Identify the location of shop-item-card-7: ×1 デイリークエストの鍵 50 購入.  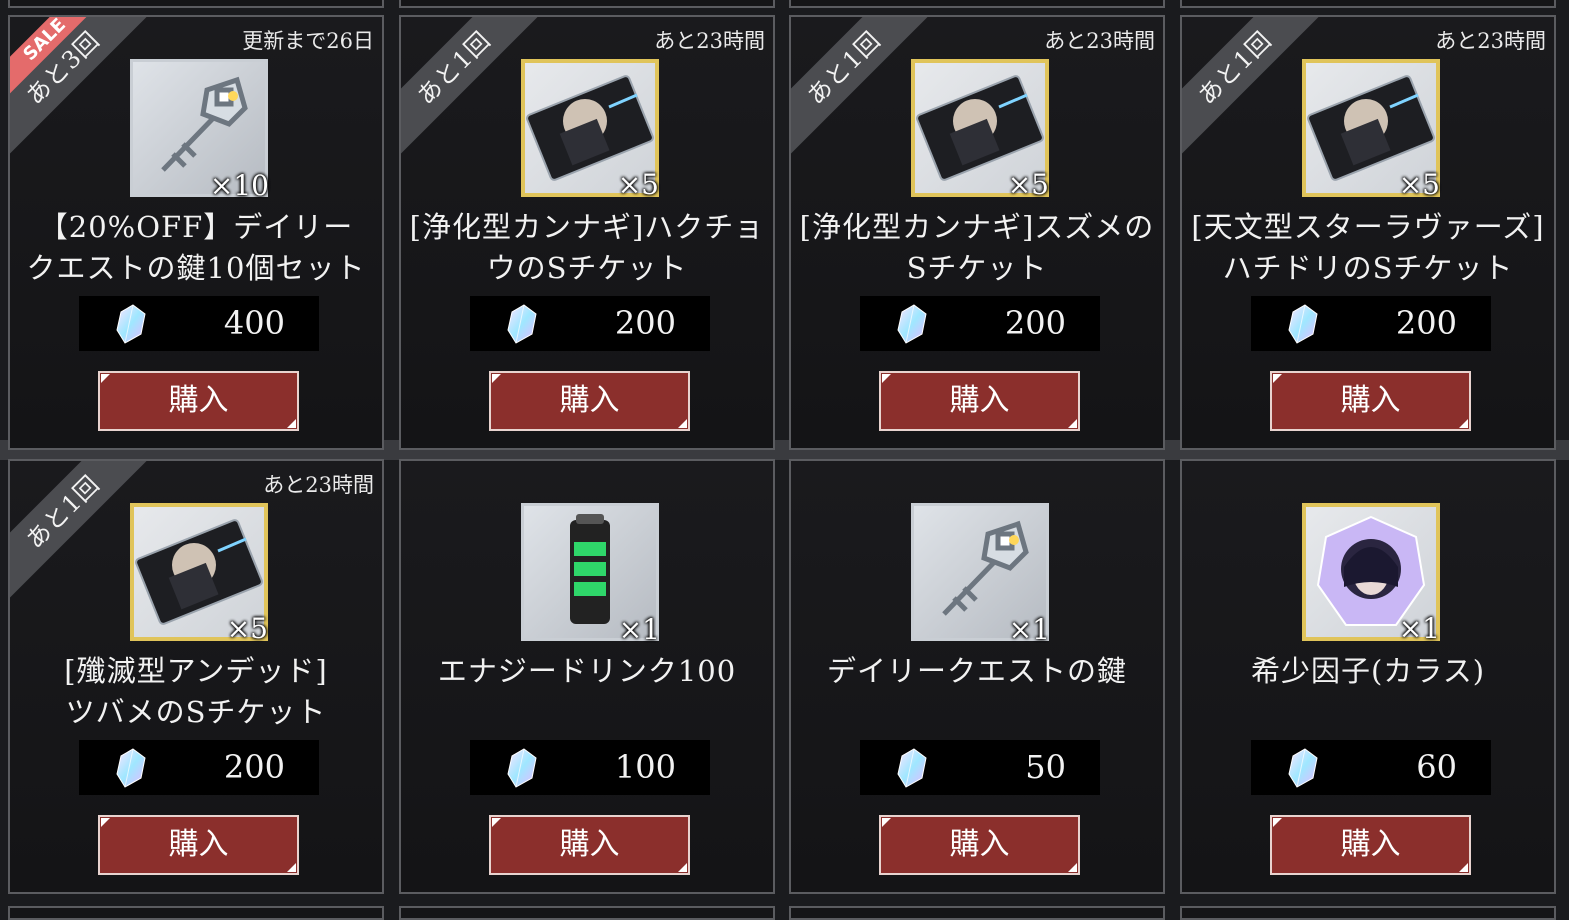
(977, 676).